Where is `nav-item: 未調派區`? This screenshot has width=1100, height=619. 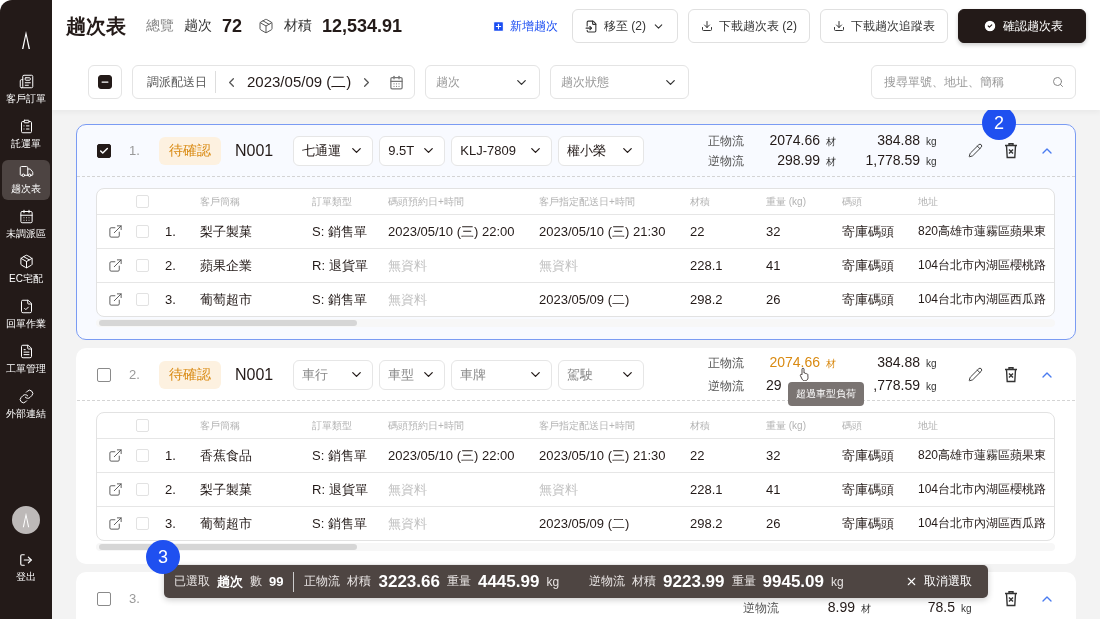 nav-item: 未調派區 is located at coordinates (26, 225).